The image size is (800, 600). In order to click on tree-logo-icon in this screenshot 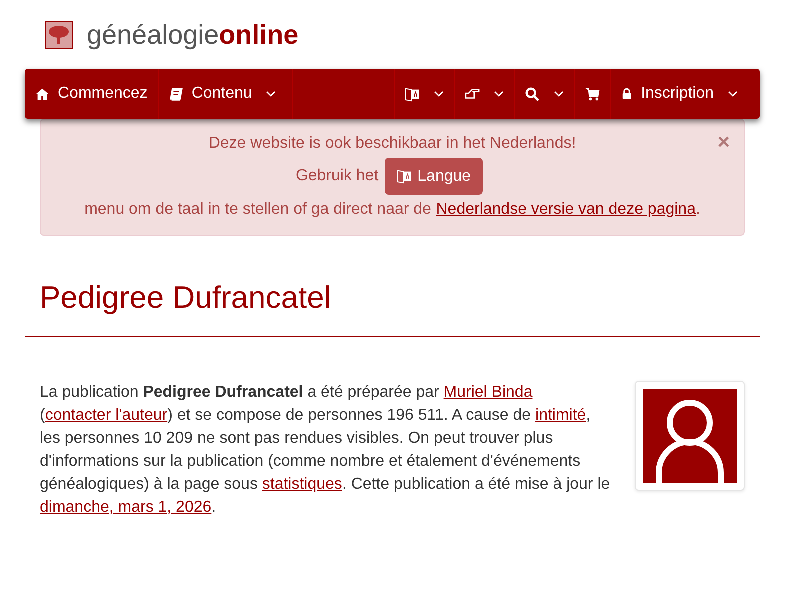, I will do `click(59, 35)`.